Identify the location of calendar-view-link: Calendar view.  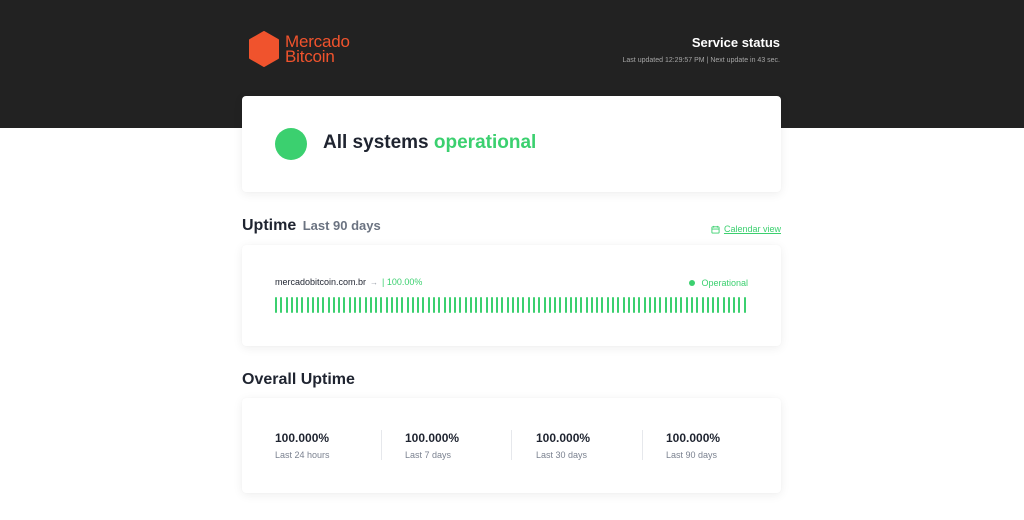
(746, 229).